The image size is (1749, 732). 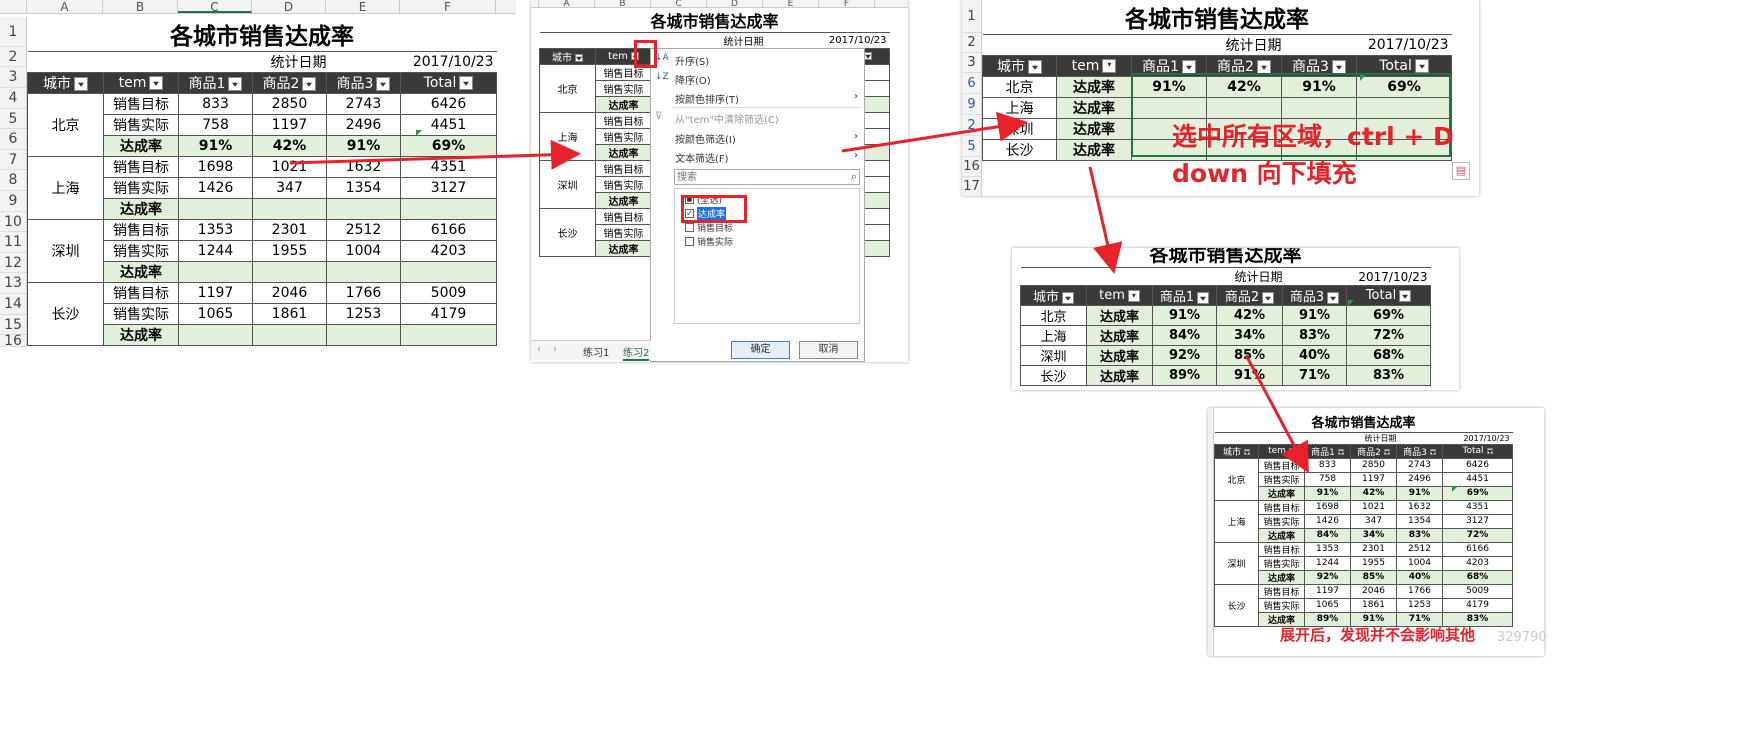 What do you see at coordinates (1105, 220) in the screenshot?
I see `arrow-to-filled` at bounding box center [1105, 220].